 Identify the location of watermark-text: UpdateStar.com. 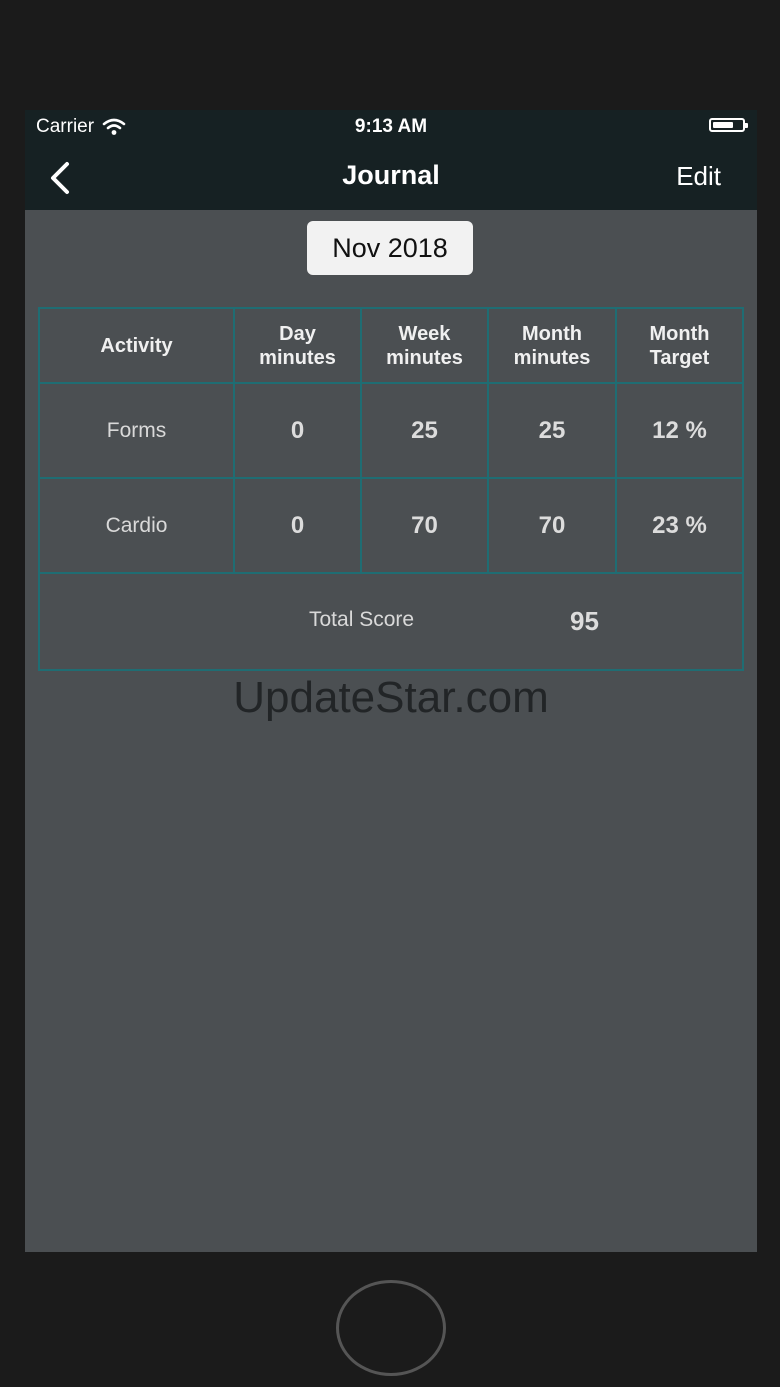
(391, 697).